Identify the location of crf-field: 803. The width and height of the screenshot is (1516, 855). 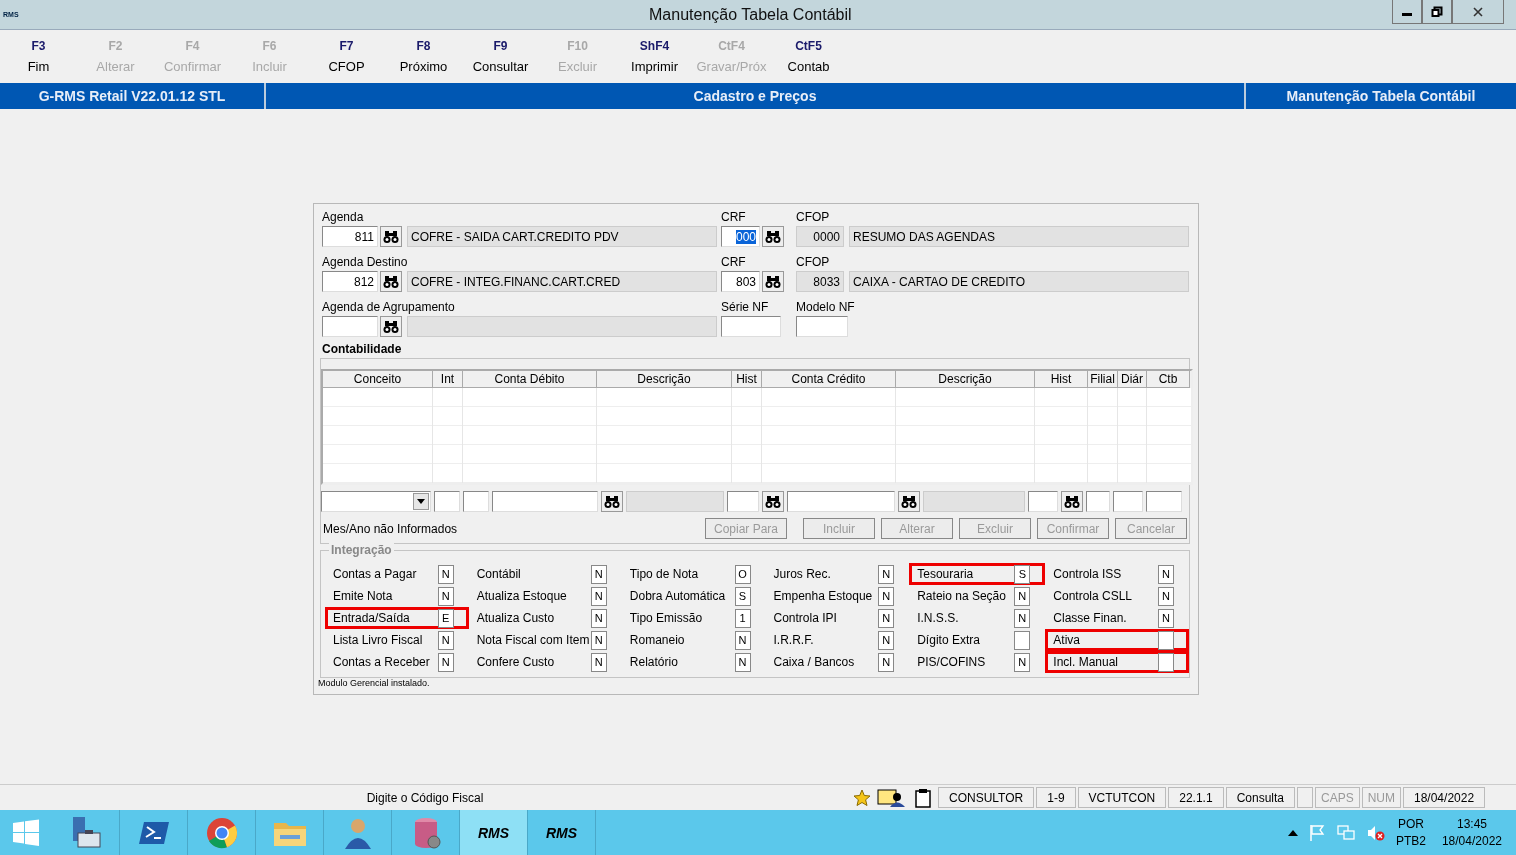
(740, 281).